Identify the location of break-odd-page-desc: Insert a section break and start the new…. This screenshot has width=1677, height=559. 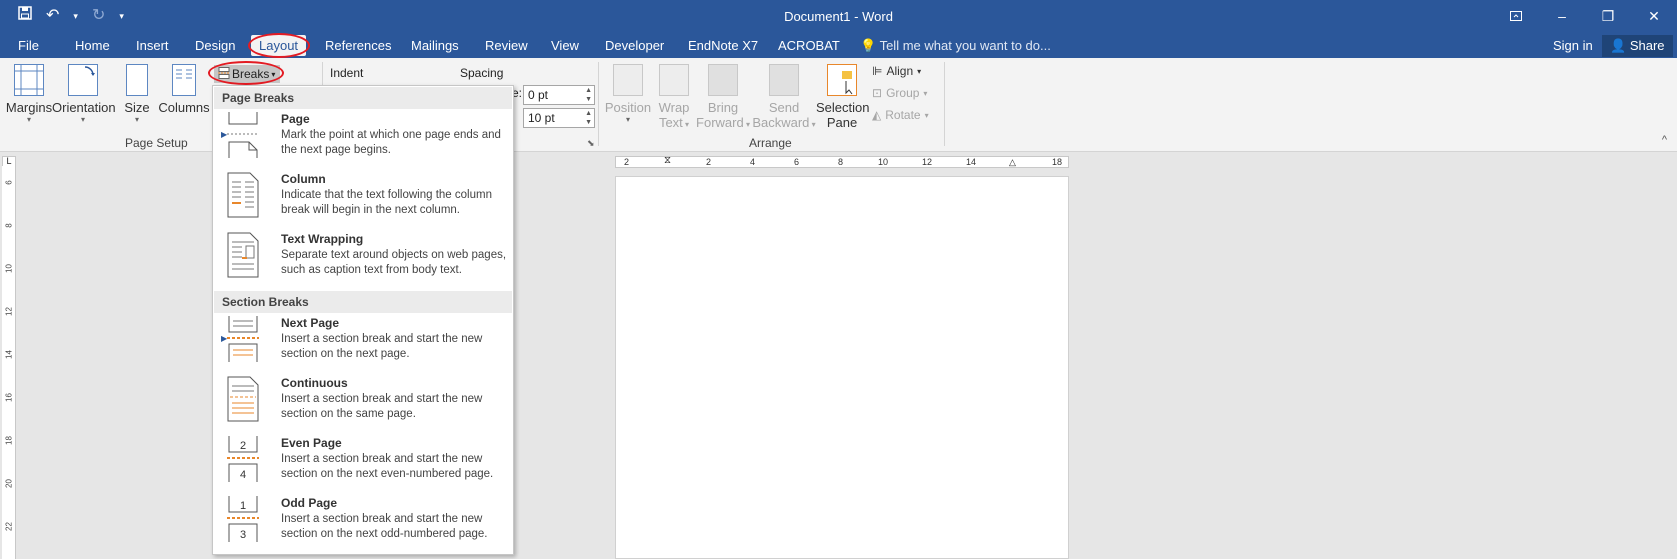
(384, 526).